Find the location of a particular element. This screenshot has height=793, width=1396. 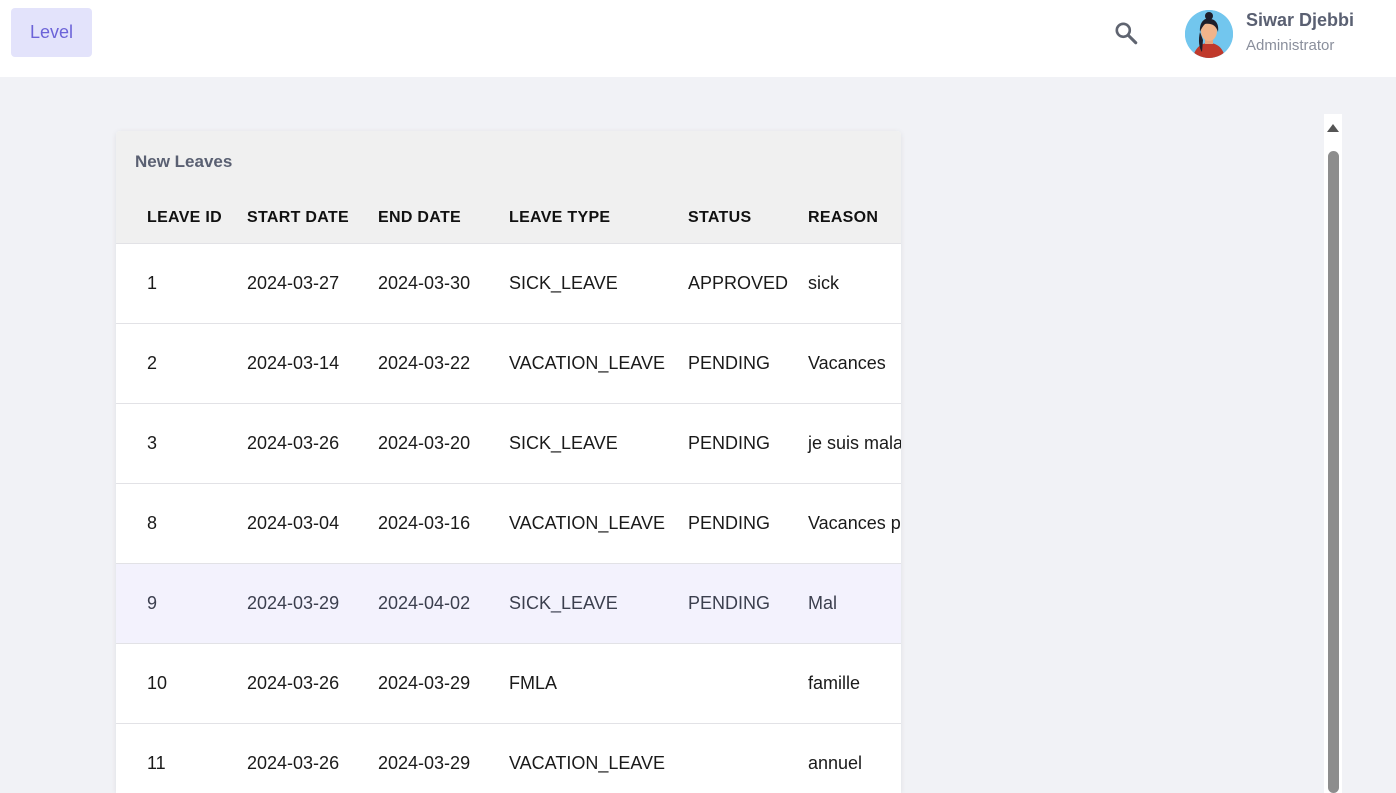

card-title: New Leaves is located at coordinates (184, 161).